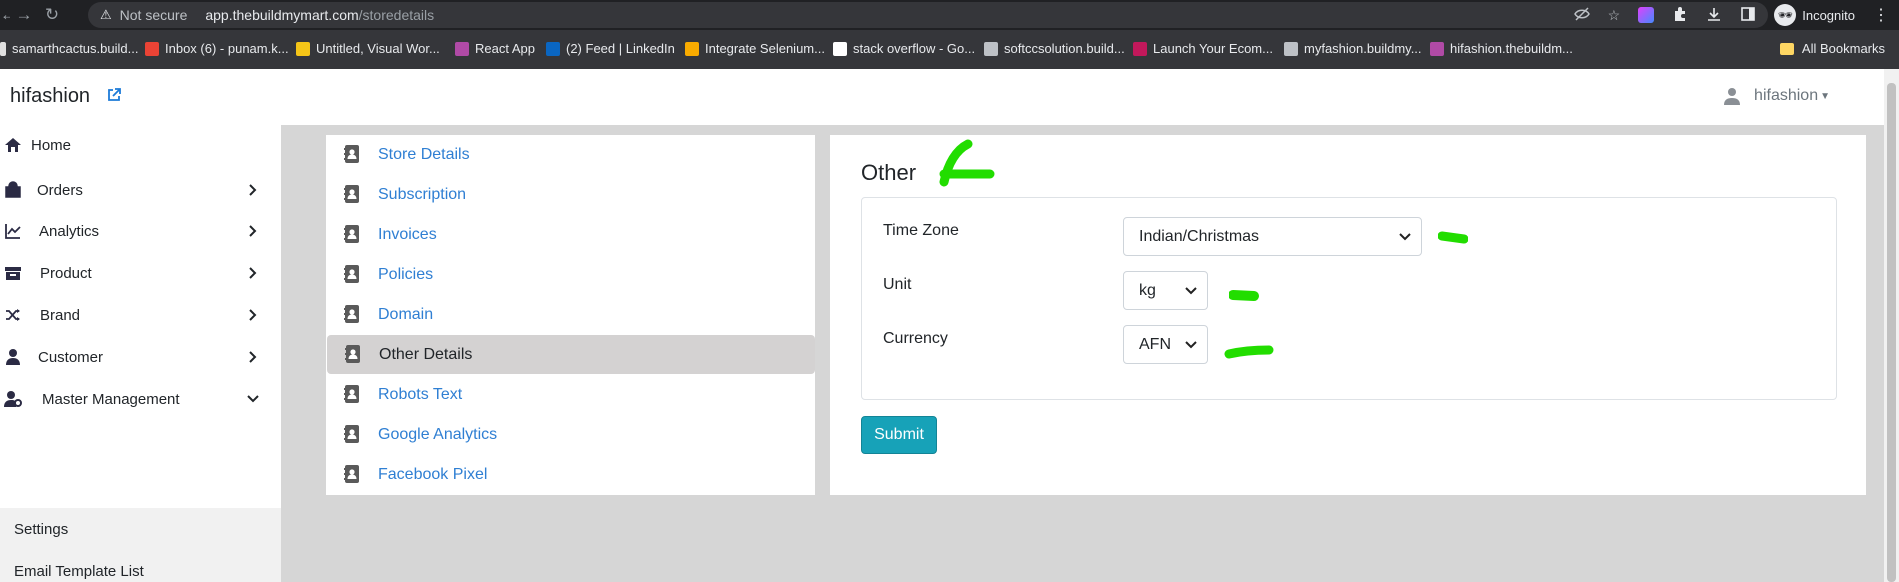 This screenshot has height=582, width=1899. What do you see at coordinates (60, 190) in the screenshot?
I see `sidebar-item-label: Orders` at bounding box center [60, 190].